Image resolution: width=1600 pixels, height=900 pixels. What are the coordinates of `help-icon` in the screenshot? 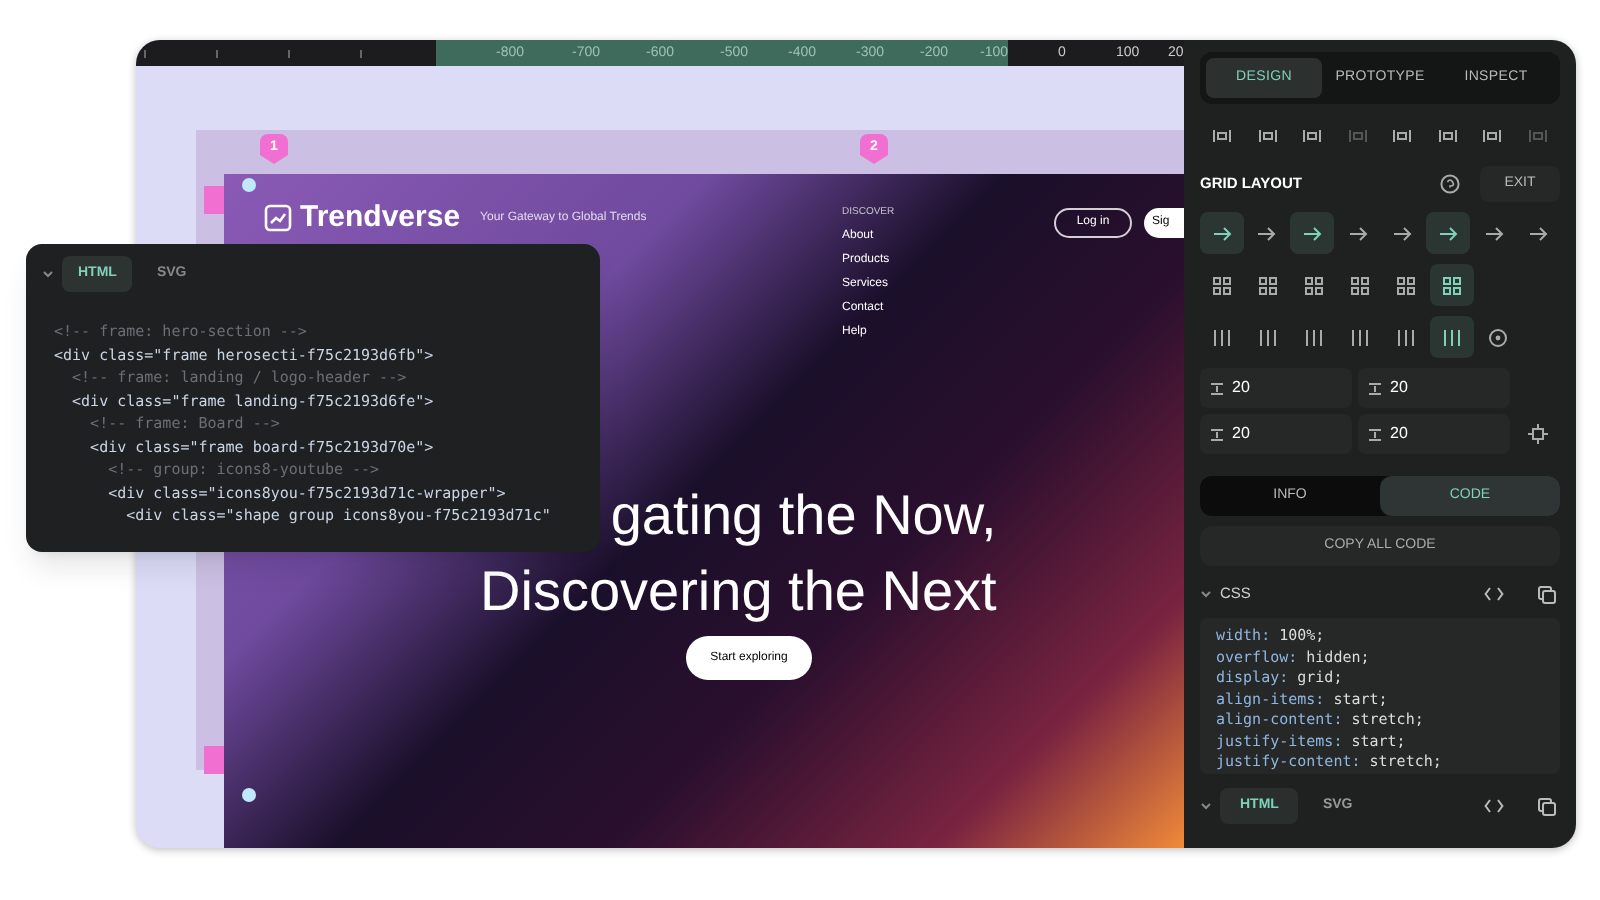 It's located at (1450, 184).